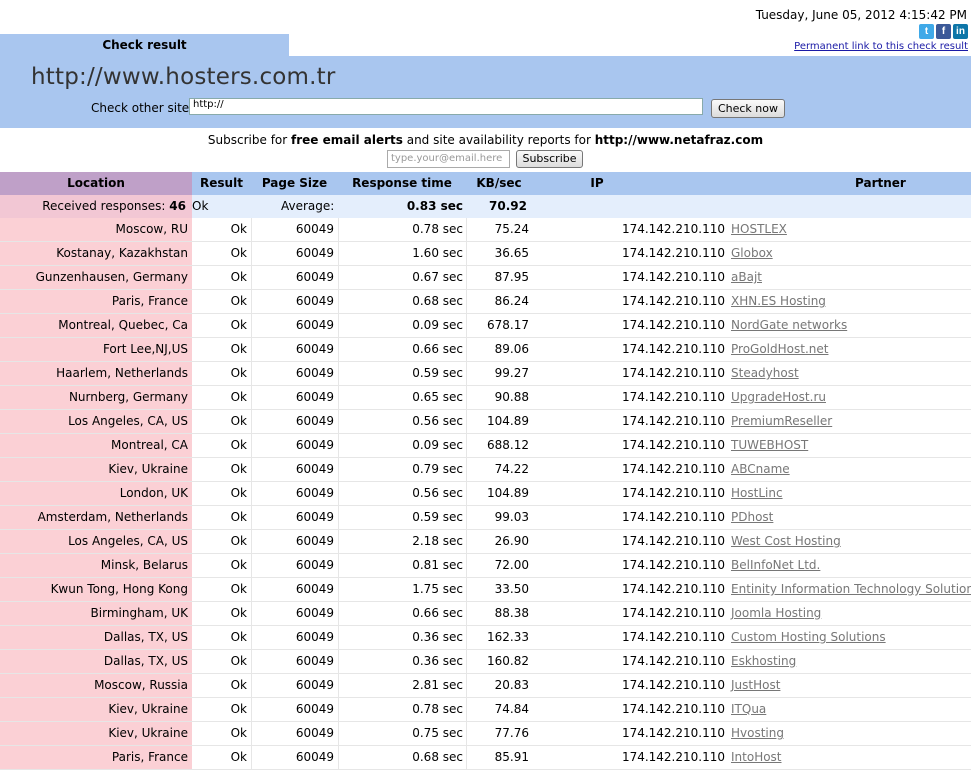 This screenshot has height=770, width=971. I want to click on partner-link: Eskhosting, so click(850, 661).